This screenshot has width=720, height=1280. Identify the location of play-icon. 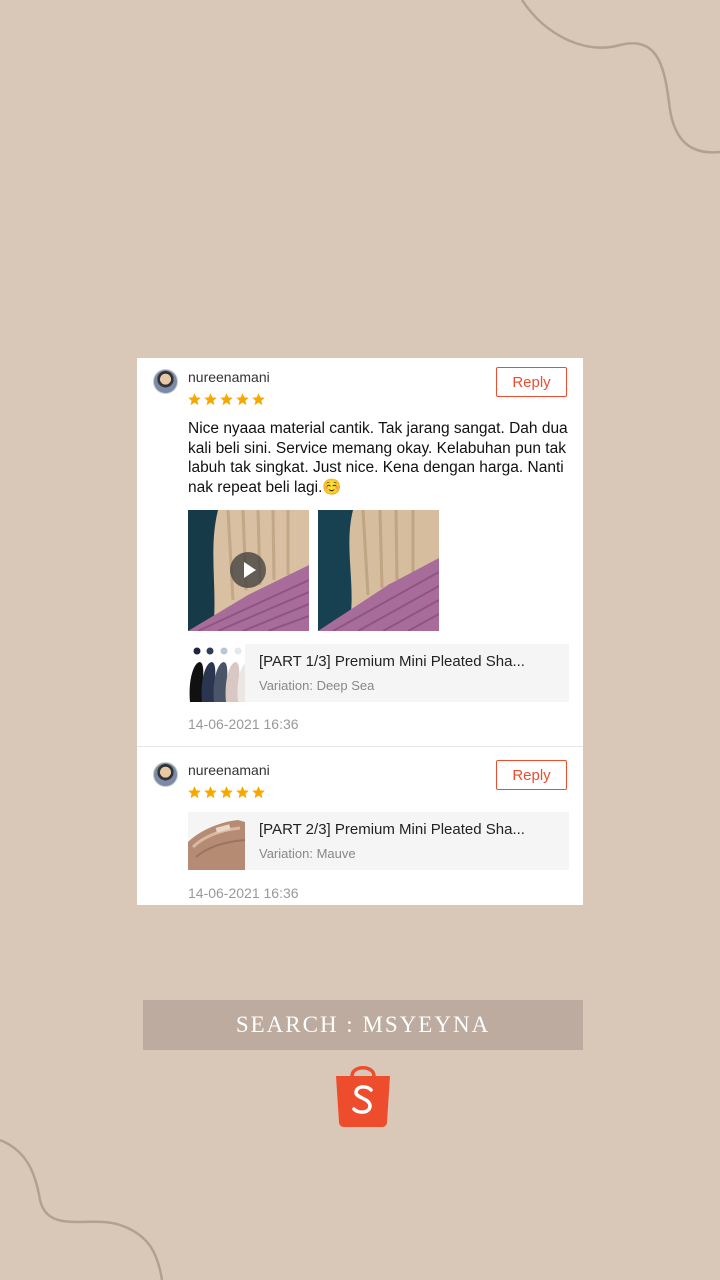
(248, 570).